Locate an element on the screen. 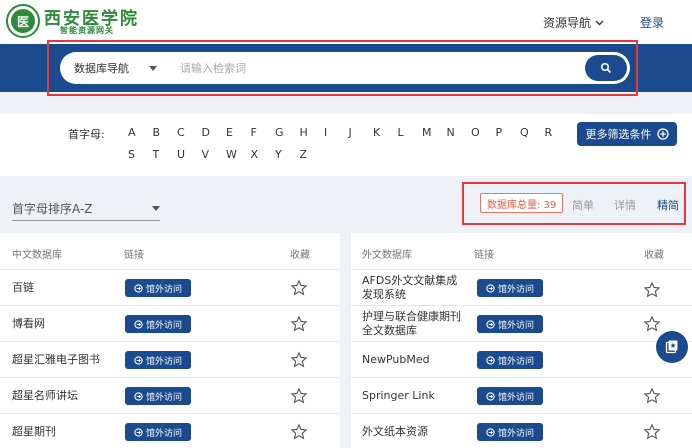 This screenshot has width=692, height=448. database-name: Springer Link is located at coordinates (398, 396).